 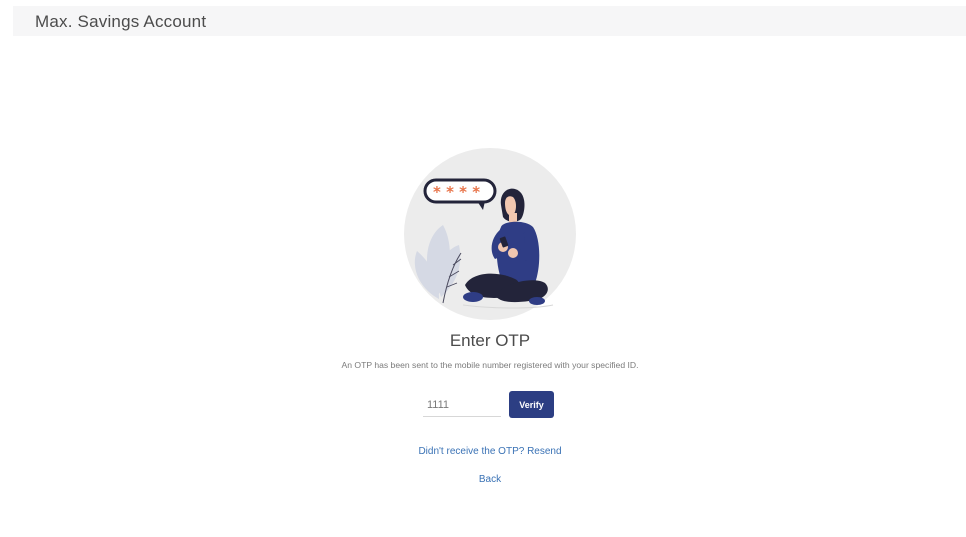 What do you see at coordinates (531, 404) in the screenshot?
I see `verify-button: Verify` at bounding box center [531, 404].